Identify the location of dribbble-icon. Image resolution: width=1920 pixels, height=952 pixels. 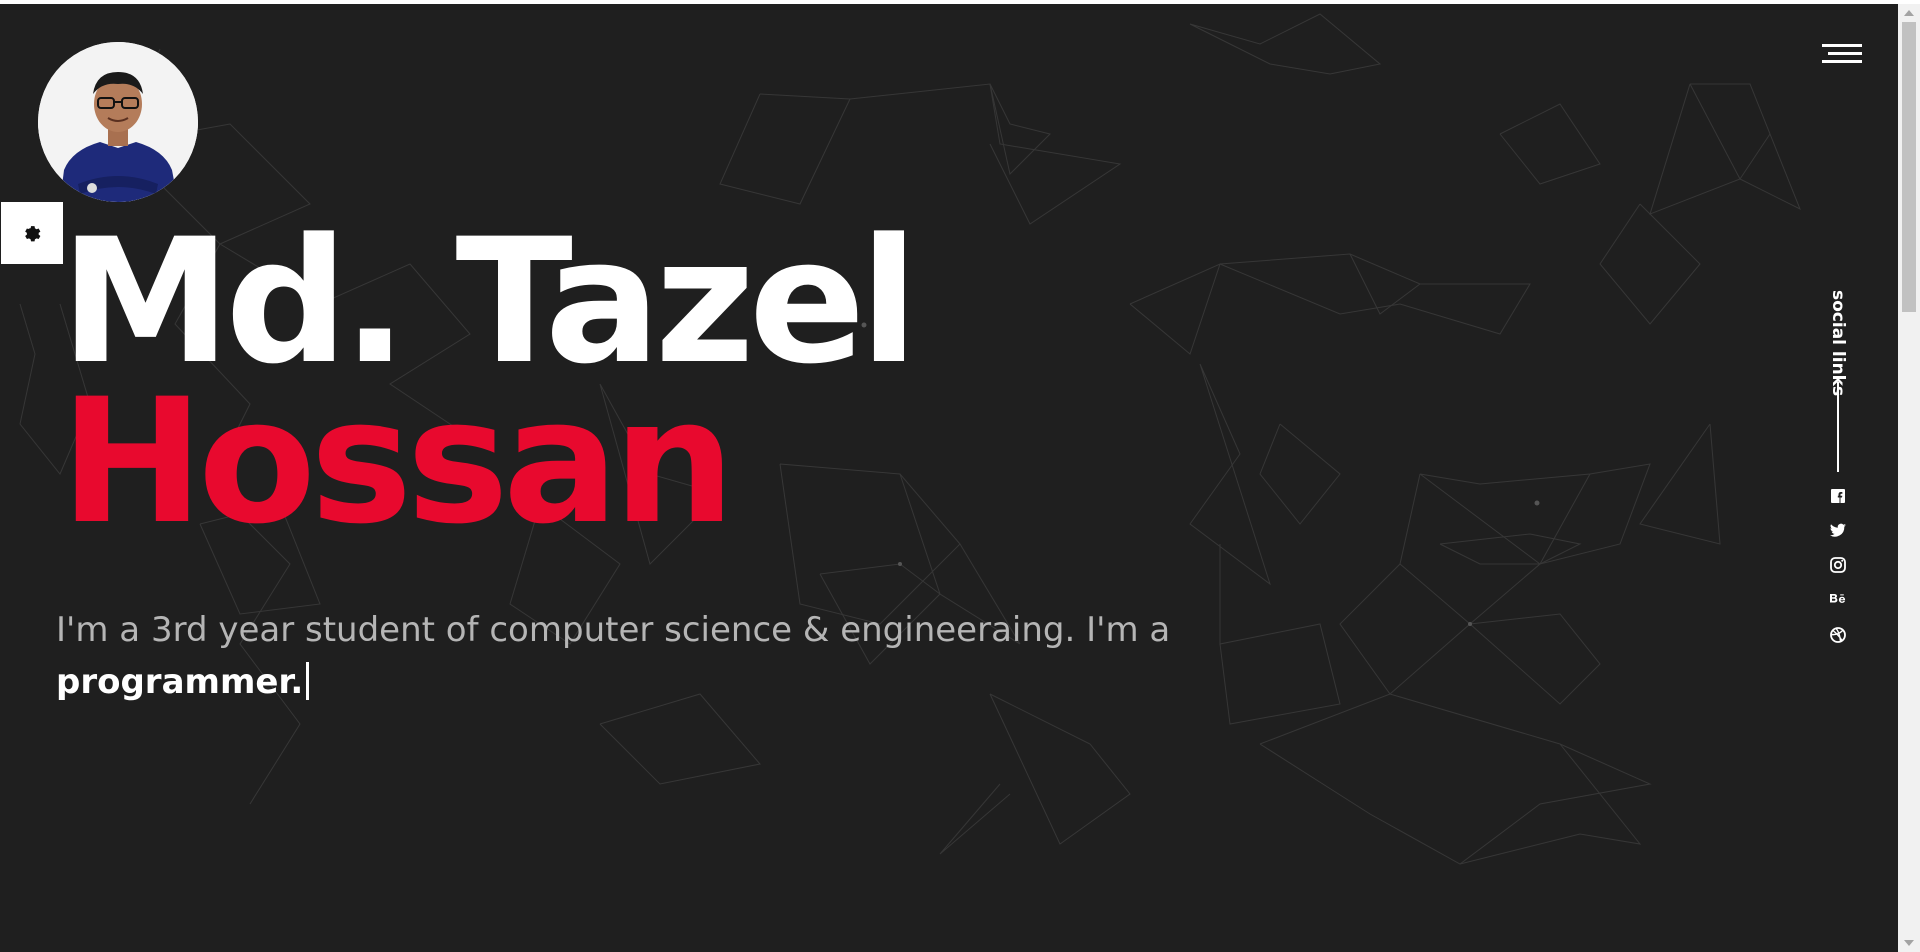
(1838, 635).